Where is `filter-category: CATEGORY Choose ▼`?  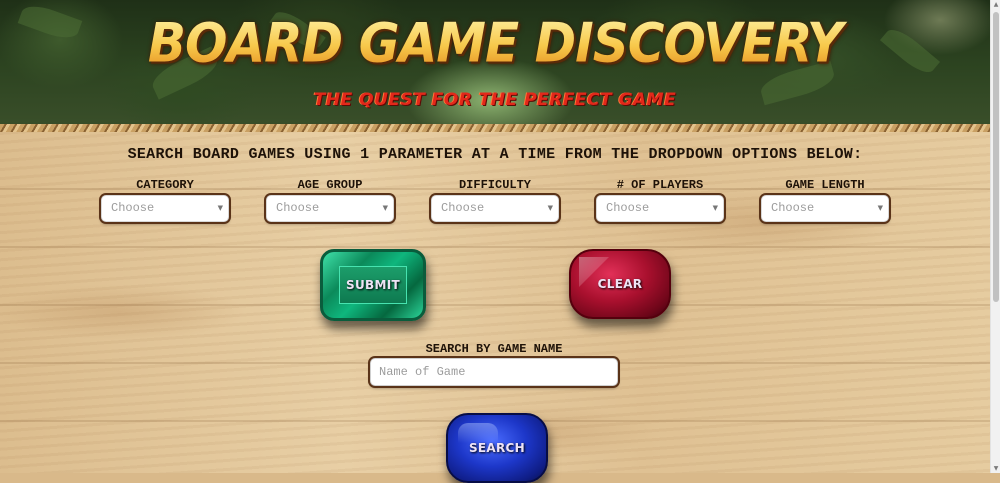
filter-category: CATEGORY Choose ▼ is located at coordinates (165, 200).